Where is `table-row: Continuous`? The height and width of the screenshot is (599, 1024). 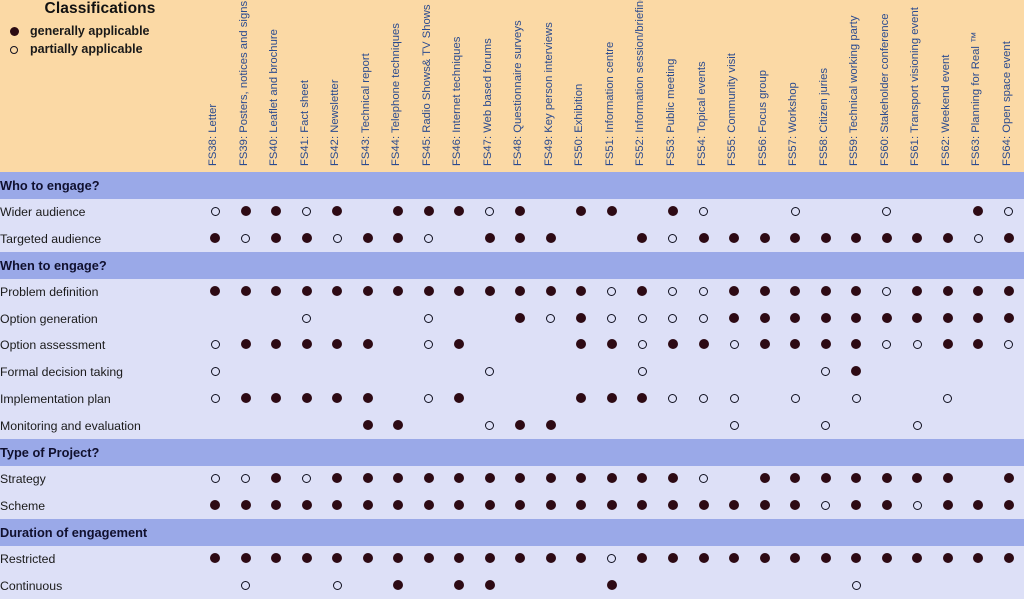
table-row: Continuous is located at coordinates (512, 585).